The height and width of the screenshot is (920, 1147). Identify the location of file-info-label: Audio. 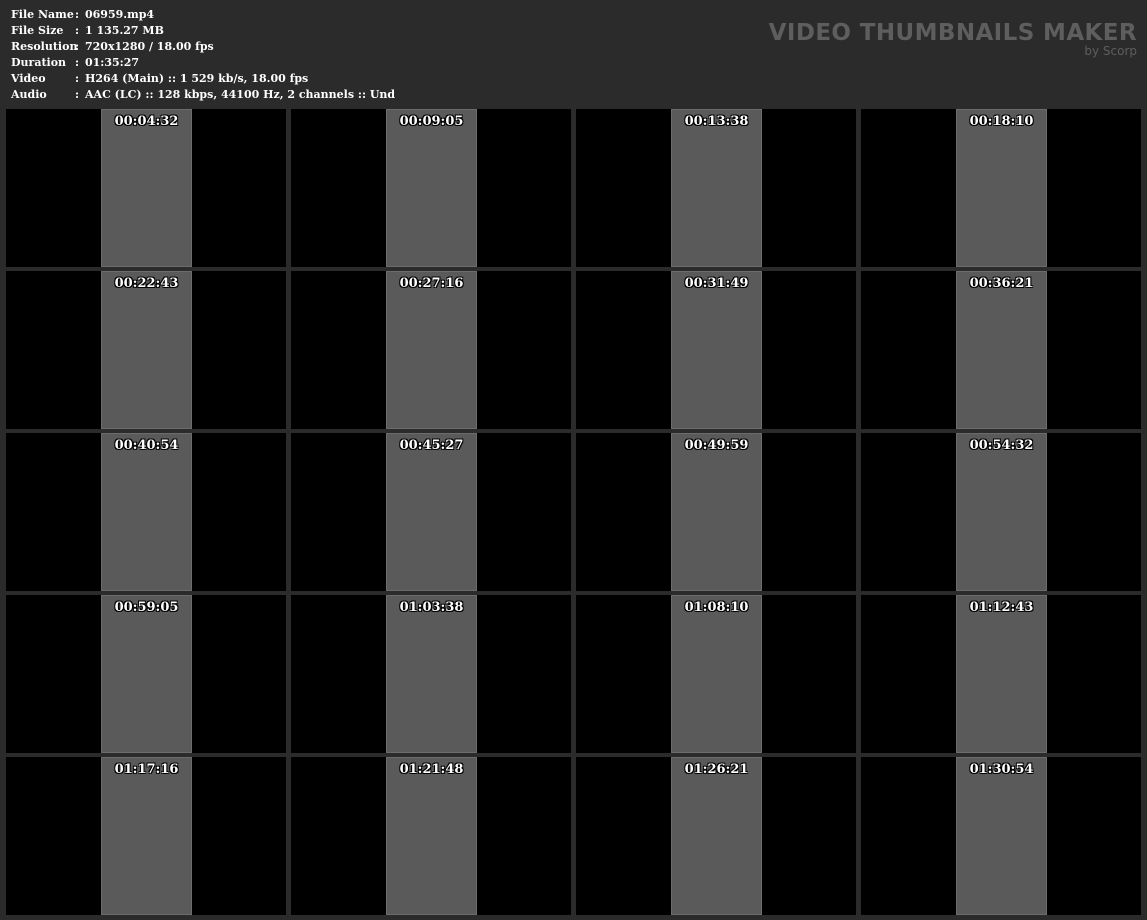
(29, 94).